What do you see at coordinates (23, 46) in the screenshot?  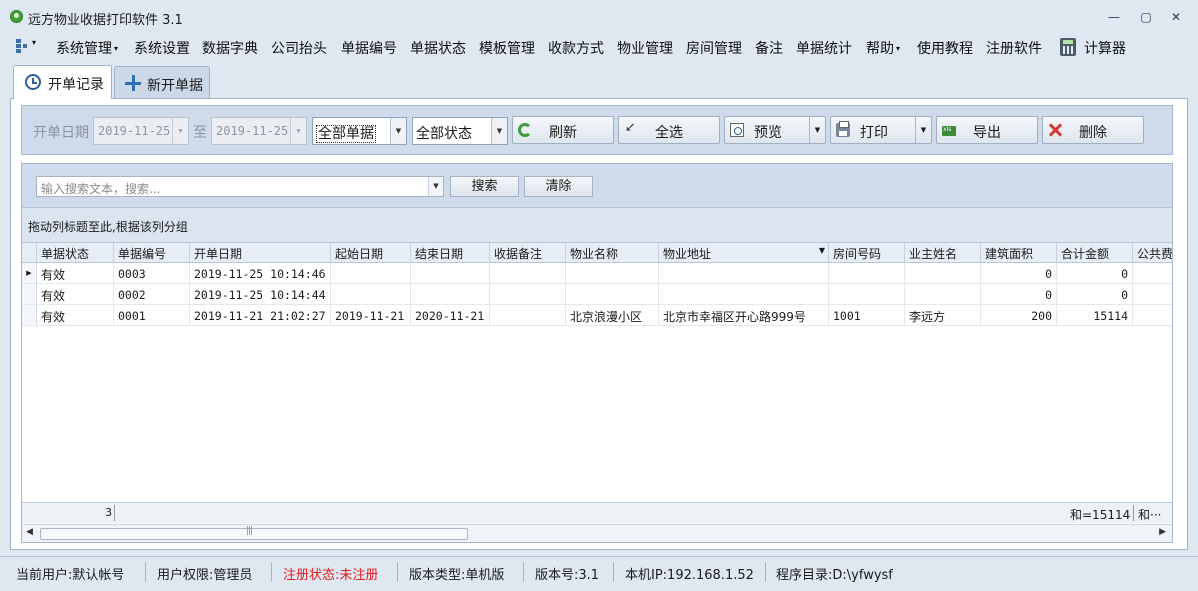 I see `layout-menu-icon` at bounding box center [23, 46].